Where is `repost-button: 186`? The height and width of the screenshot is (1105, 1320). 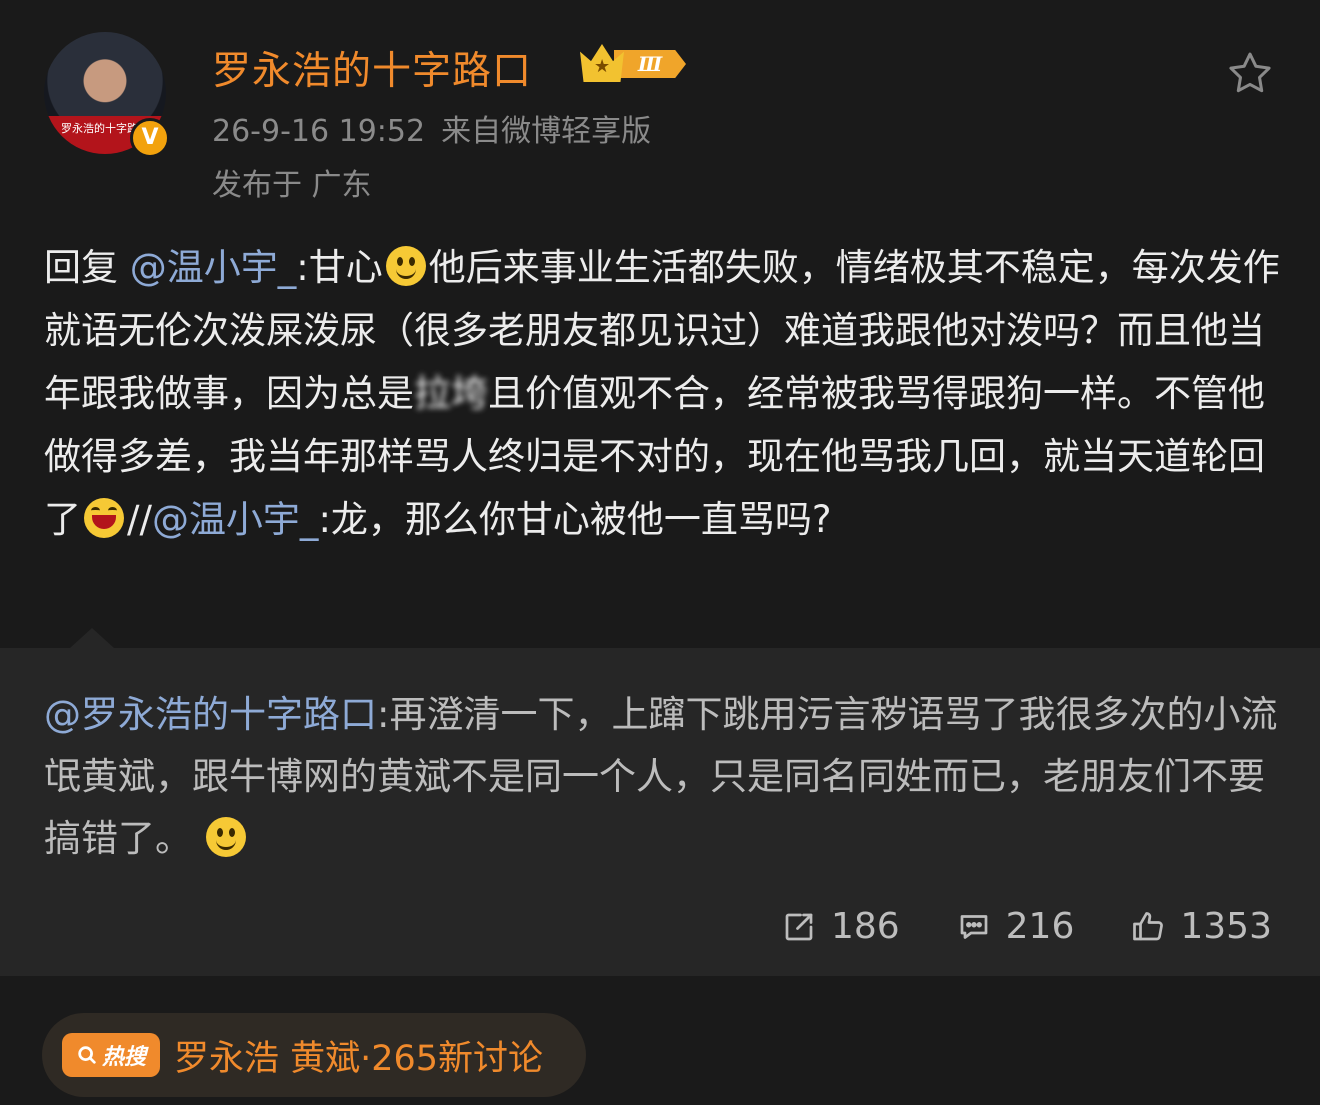 repost-button: 186 is located at coordinates (840, 926).